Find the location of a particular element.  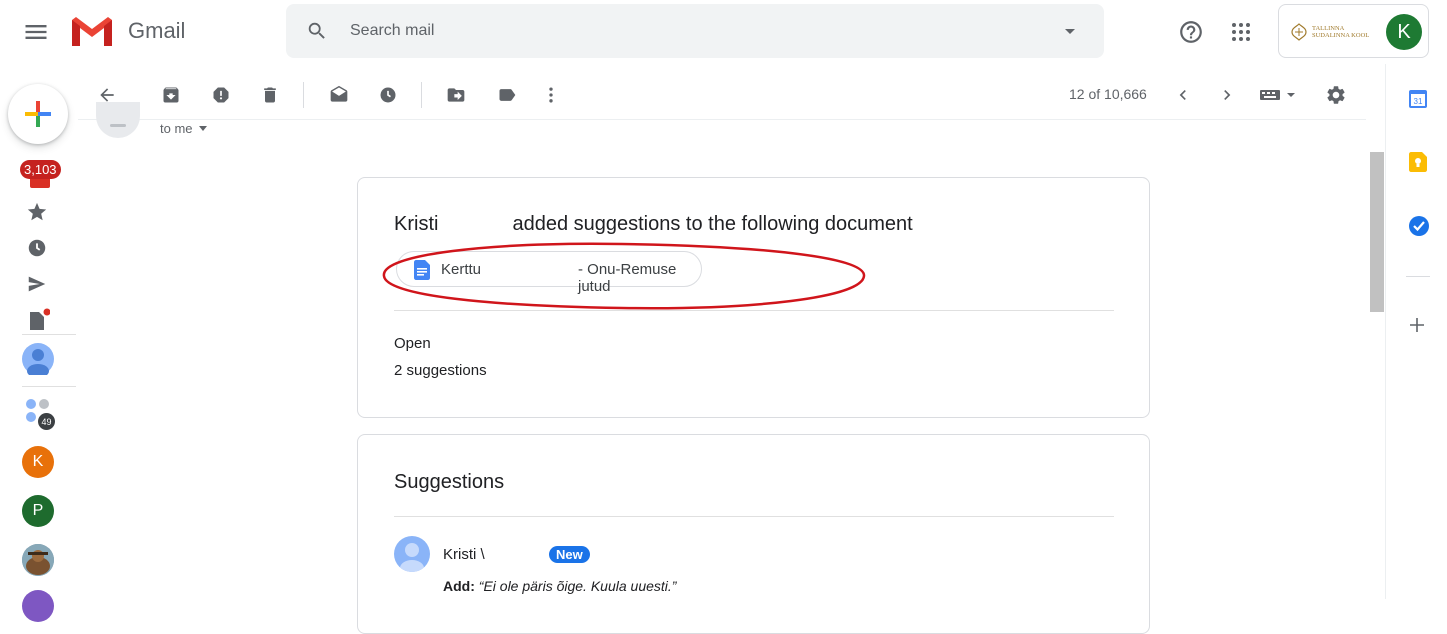

organization-logo: TALLINNA SUDALINNA KOOL is located at coordinates (1329, 32).